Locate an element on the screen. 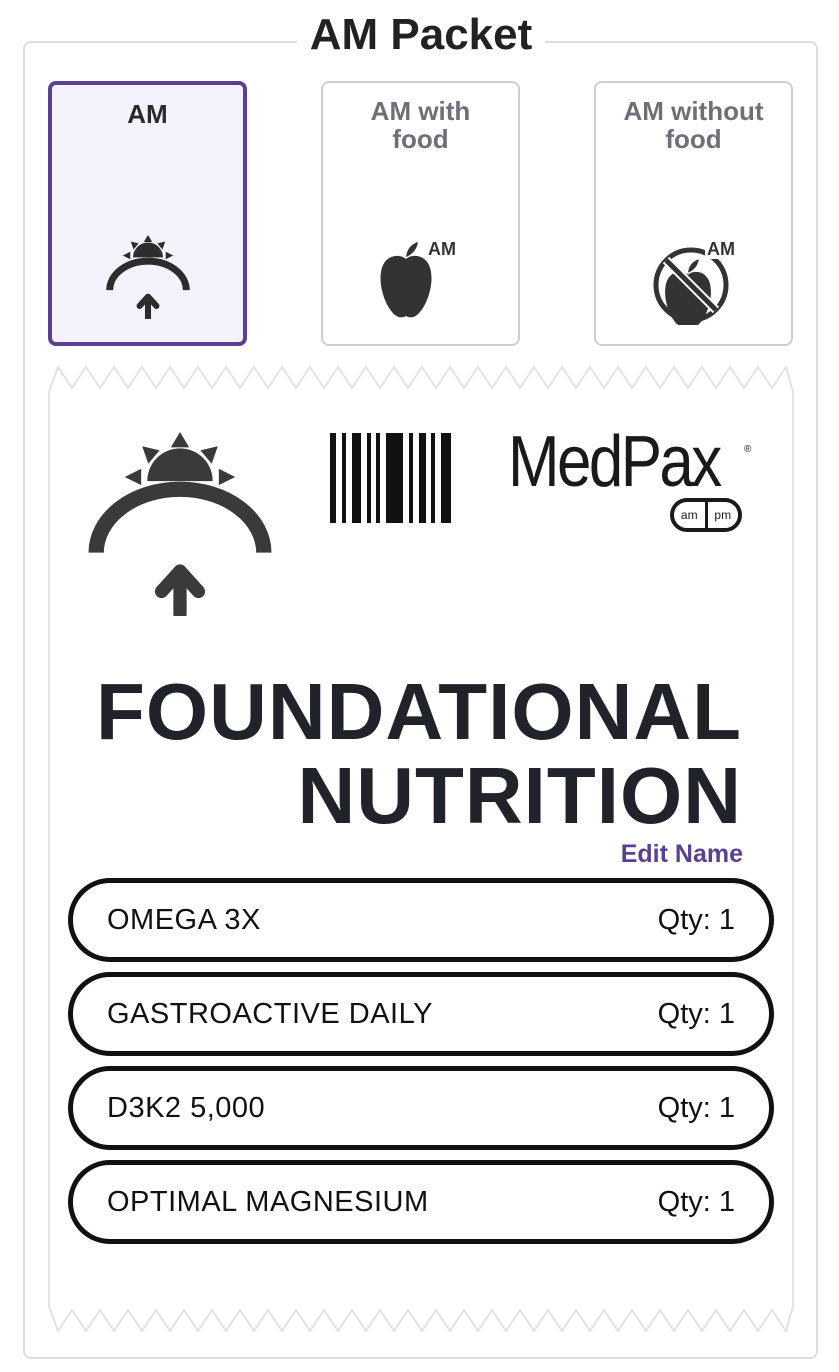  option-label: AM with food is located at coordinates (420, 125).